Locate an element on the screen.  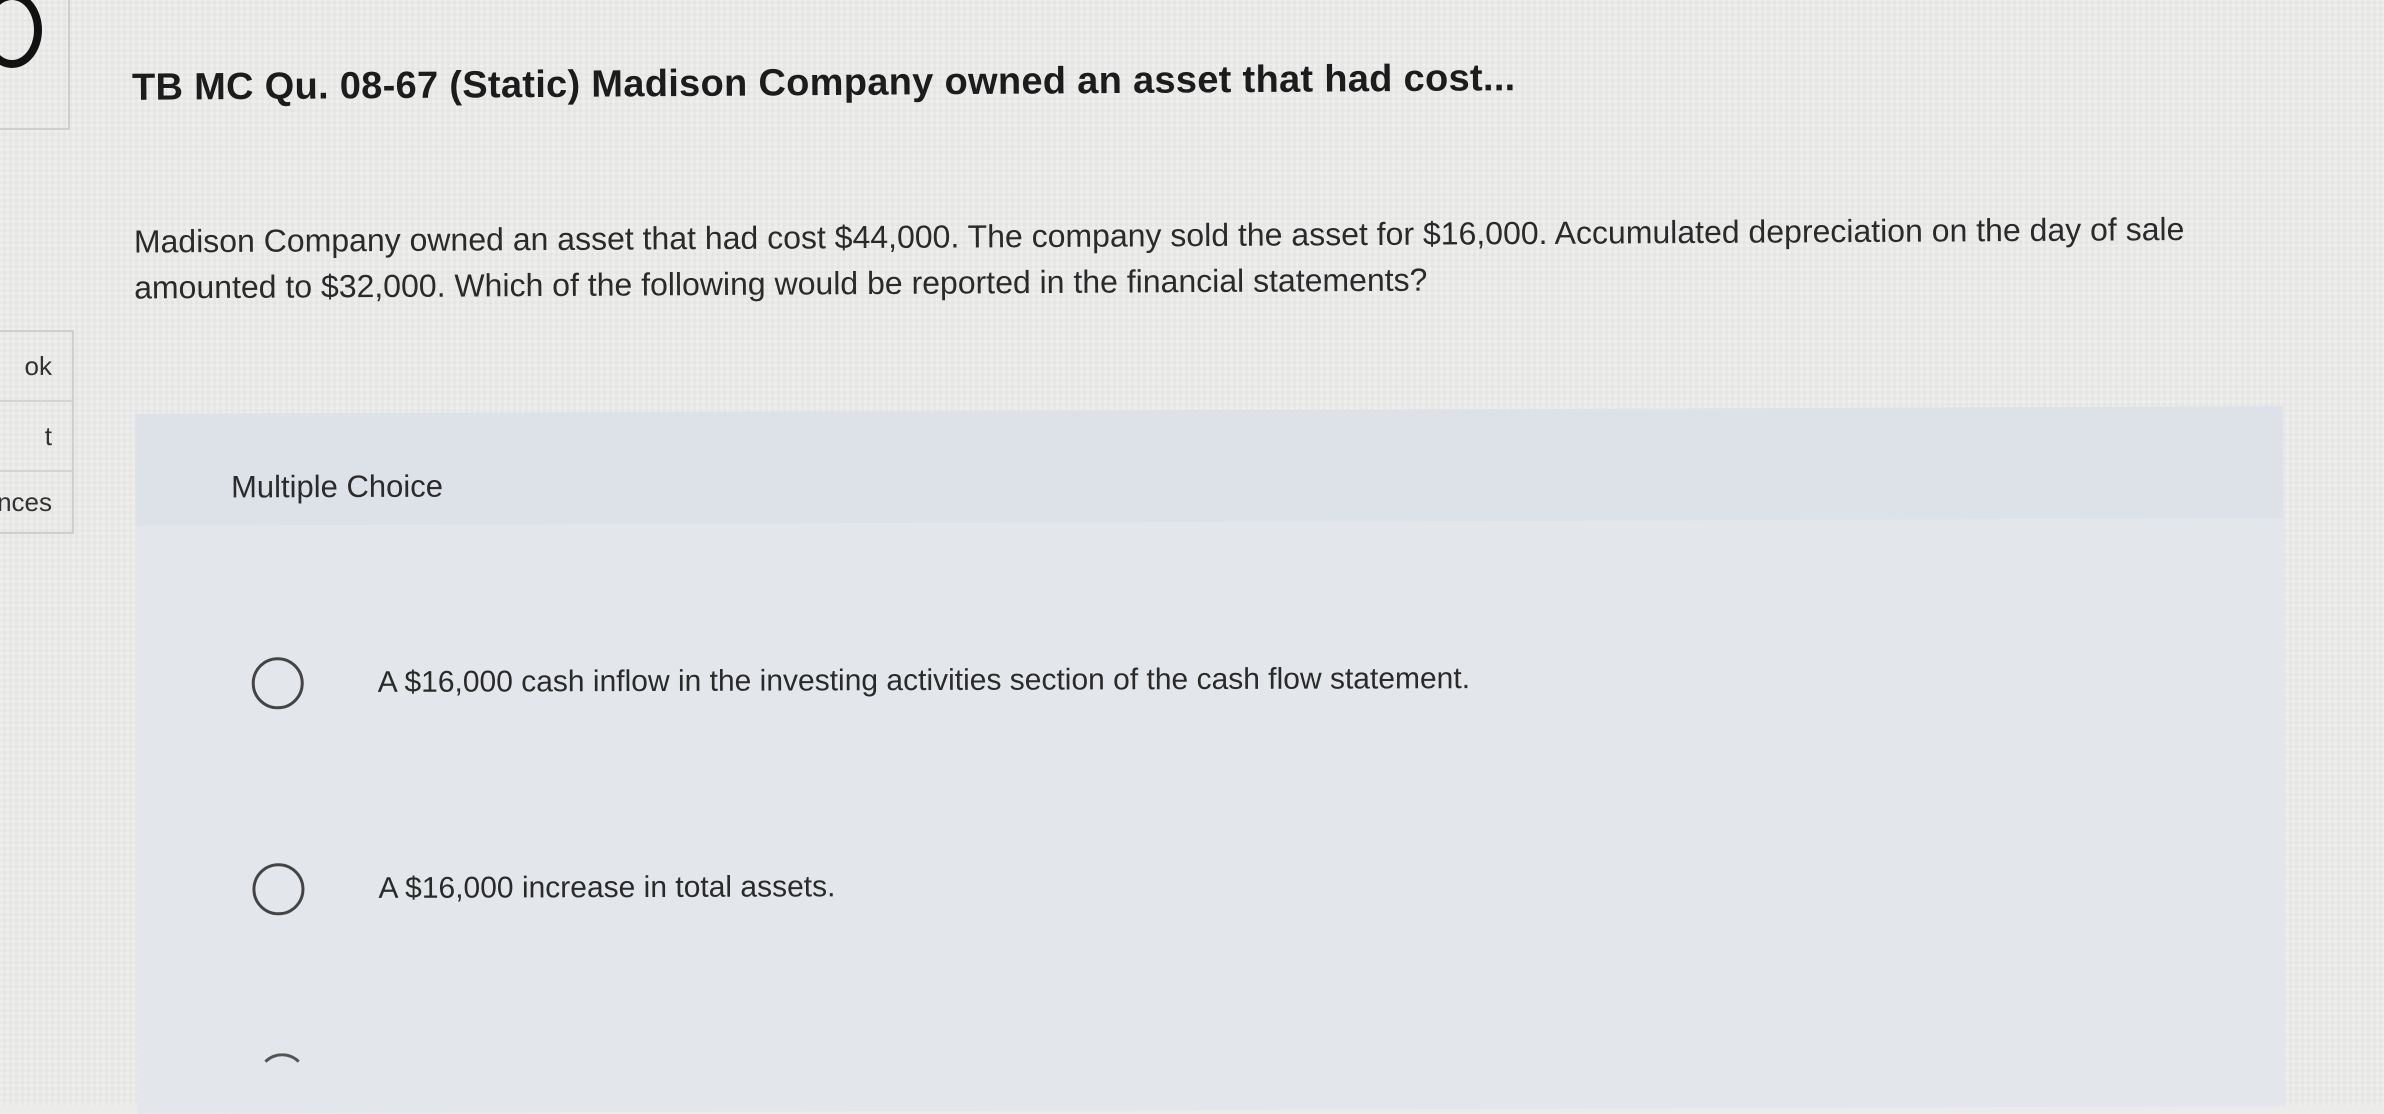
sidebar: ok t nces is located at coordinates (37, 552).